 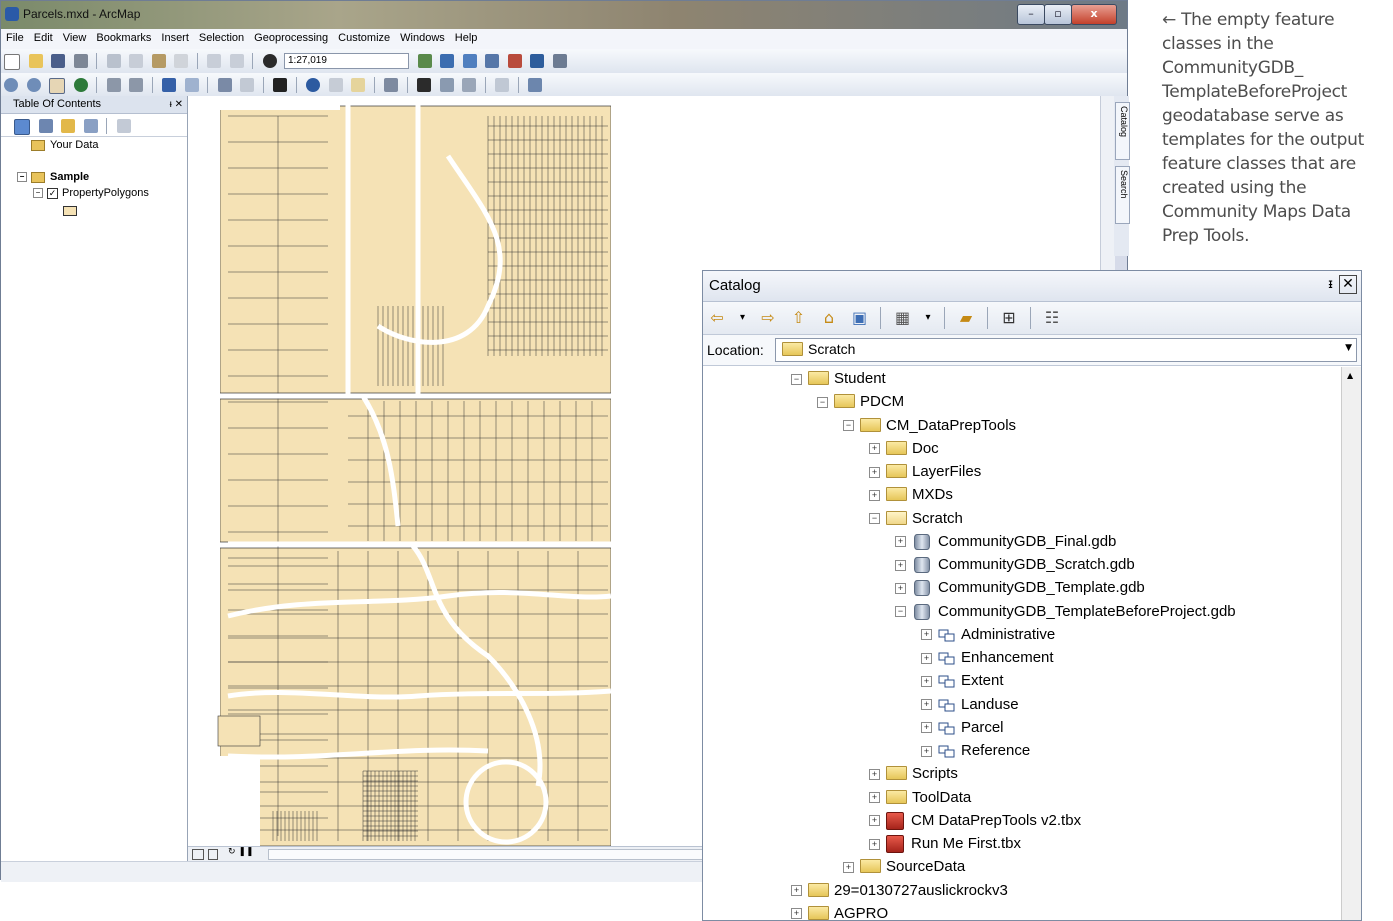 I want to click on auto-hide-pin-icon: ᵻ, so click(x=1330, y=284).